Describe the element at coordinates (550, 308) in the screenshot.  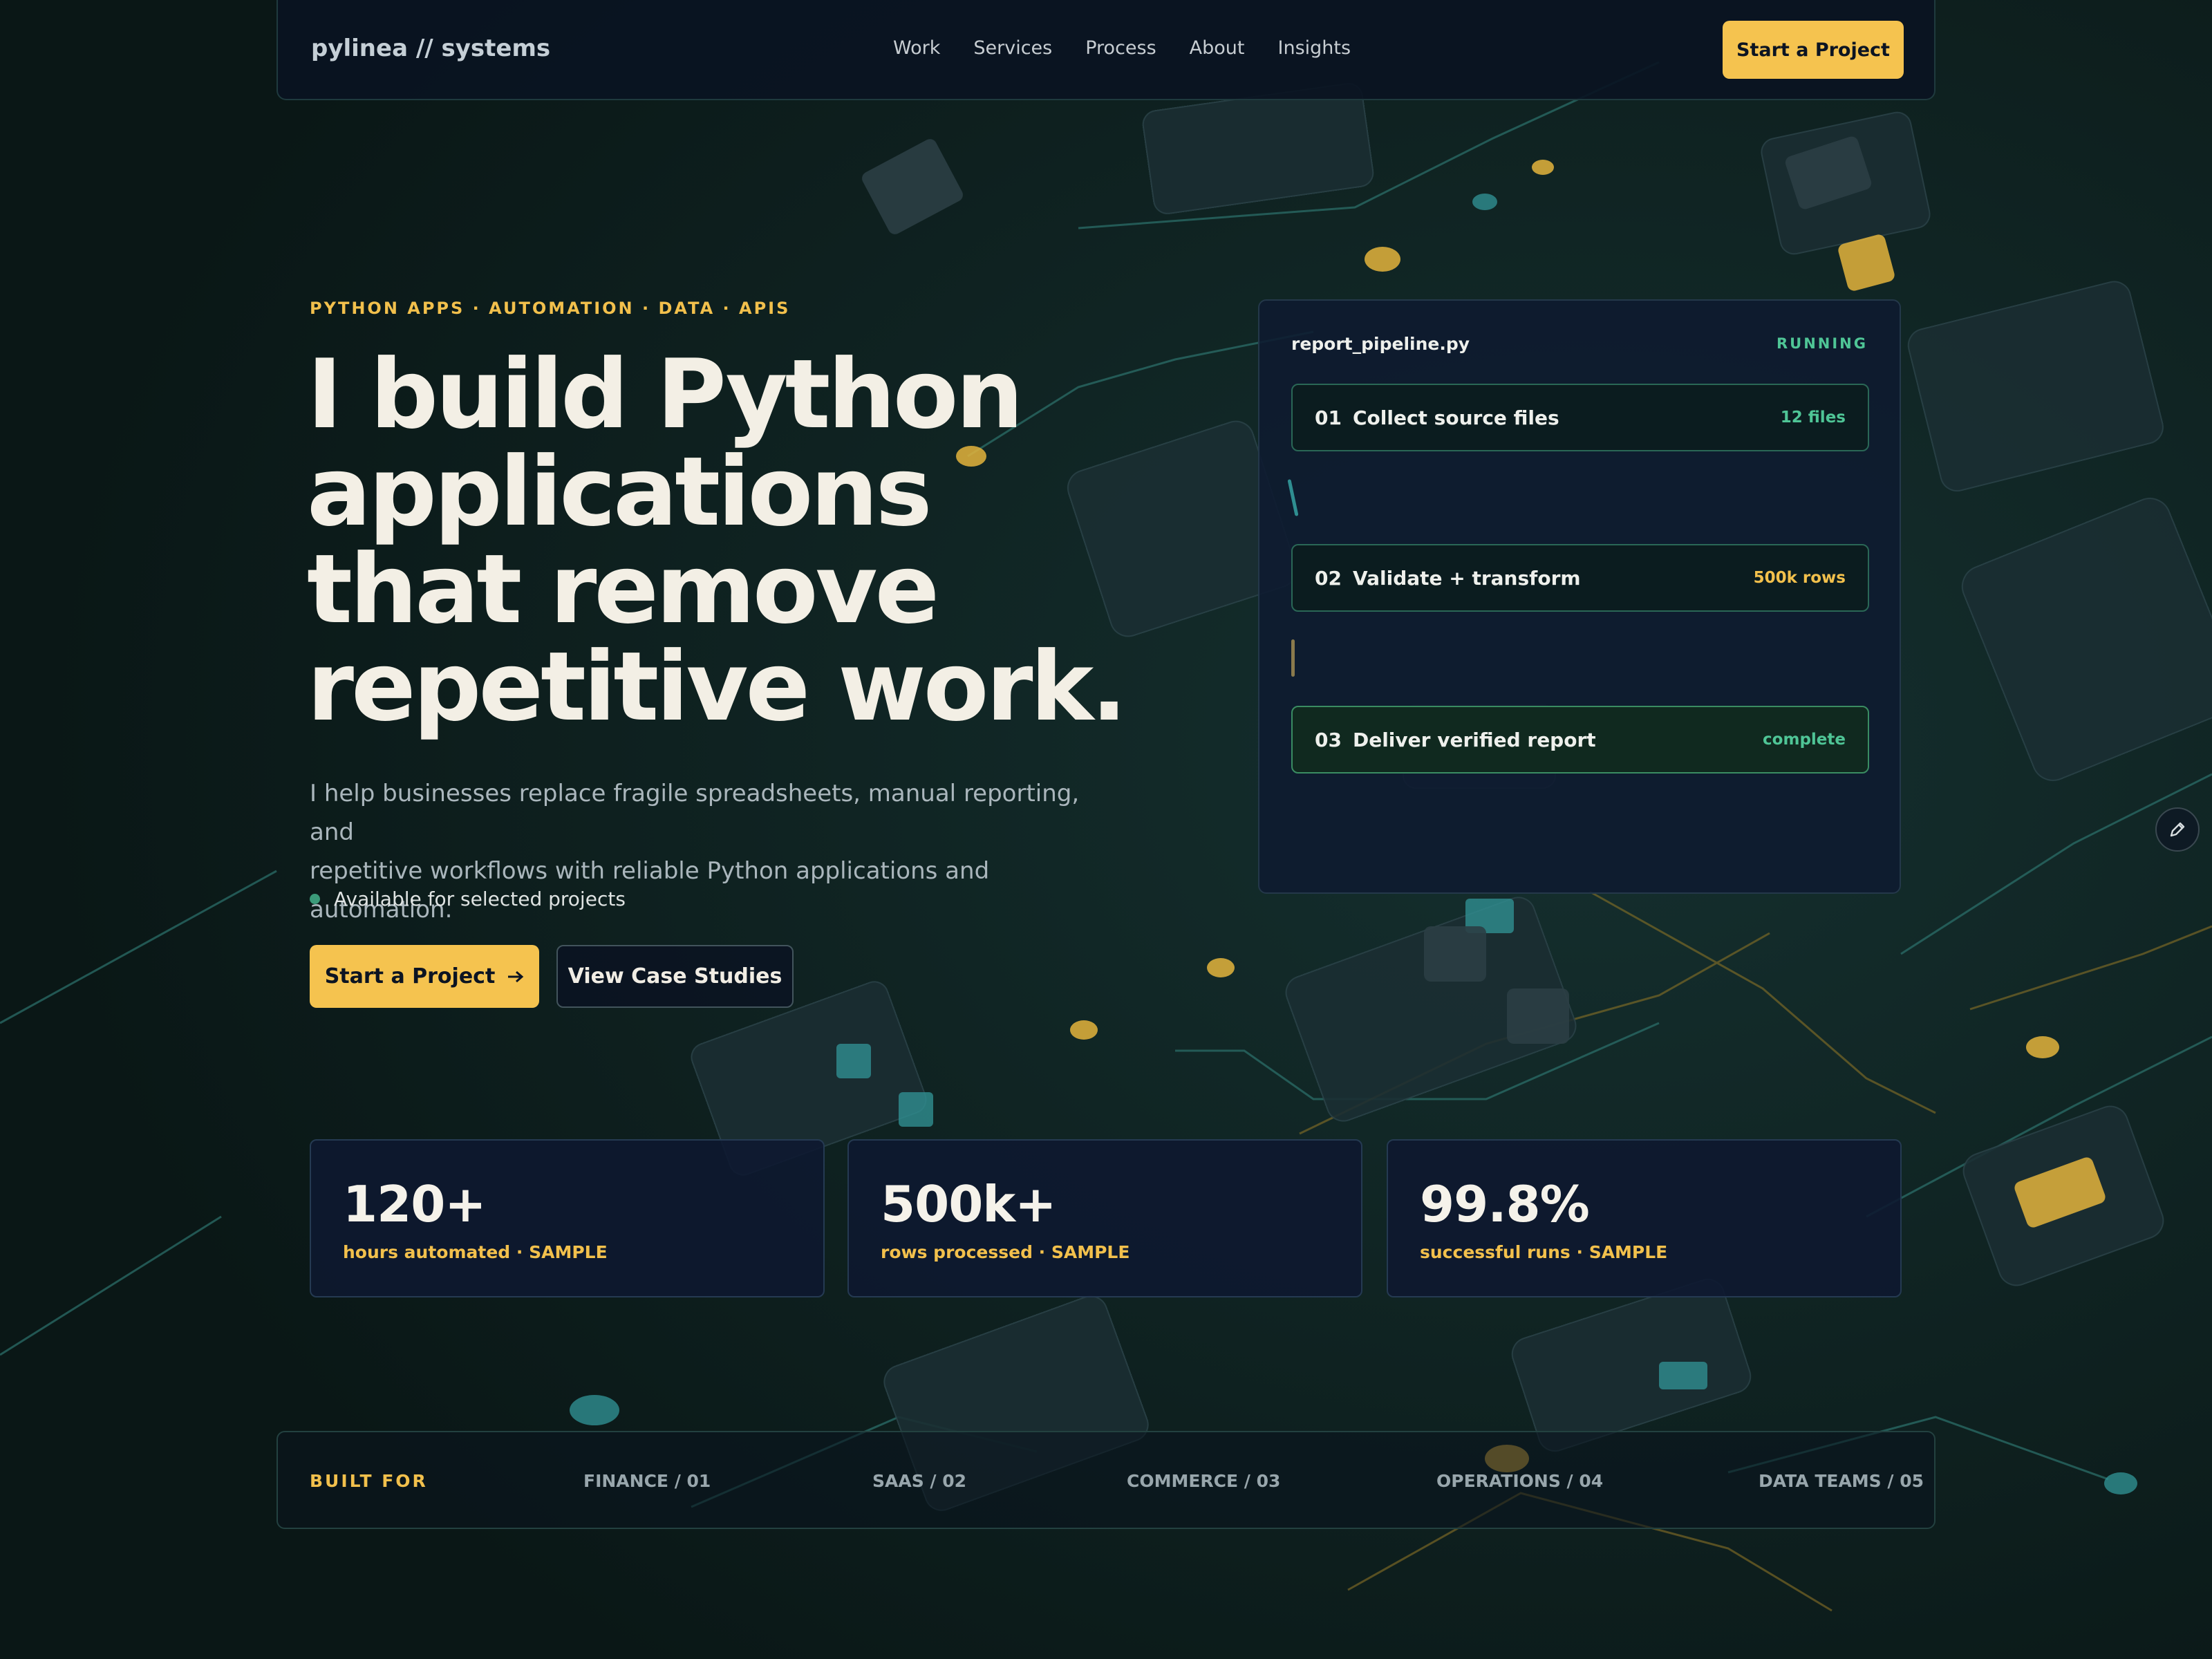
I see `hero-eyebrow: PYTHON APPS · AUTOMATION · DATA · APIS` at that location.